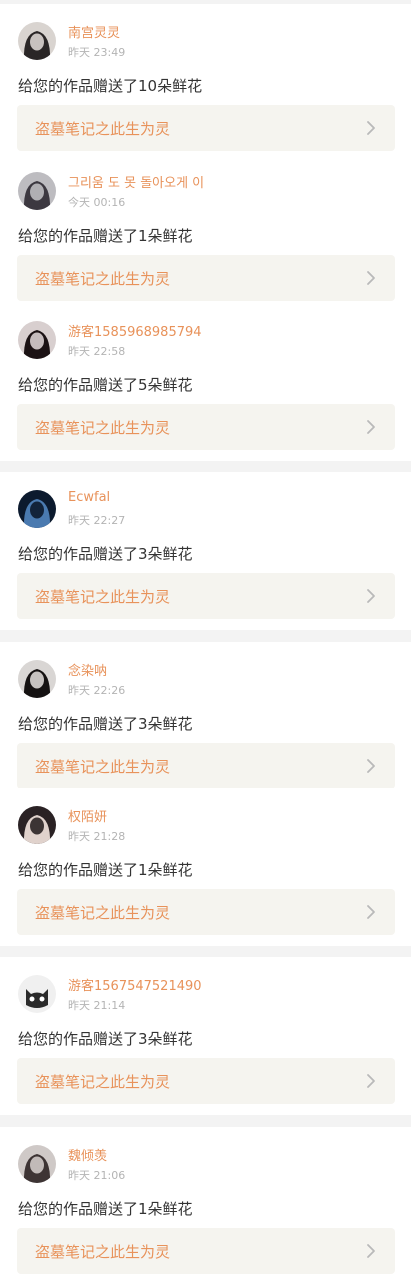 The width and height of the screenshot is (411, 1280). I want to click on username: 权陌妍, so click(87, 815).